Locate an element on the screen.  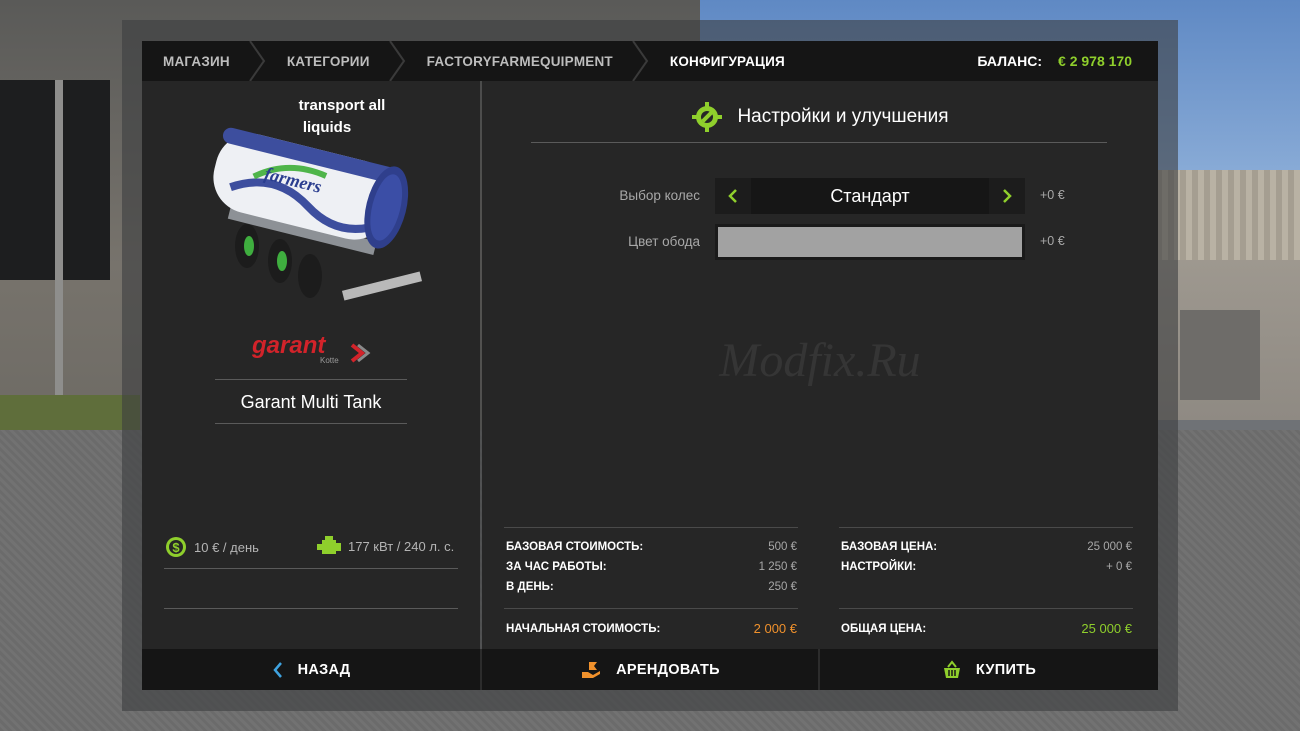
vehicle-name: Garant Multi Tank is located at coordinates (311, 401).